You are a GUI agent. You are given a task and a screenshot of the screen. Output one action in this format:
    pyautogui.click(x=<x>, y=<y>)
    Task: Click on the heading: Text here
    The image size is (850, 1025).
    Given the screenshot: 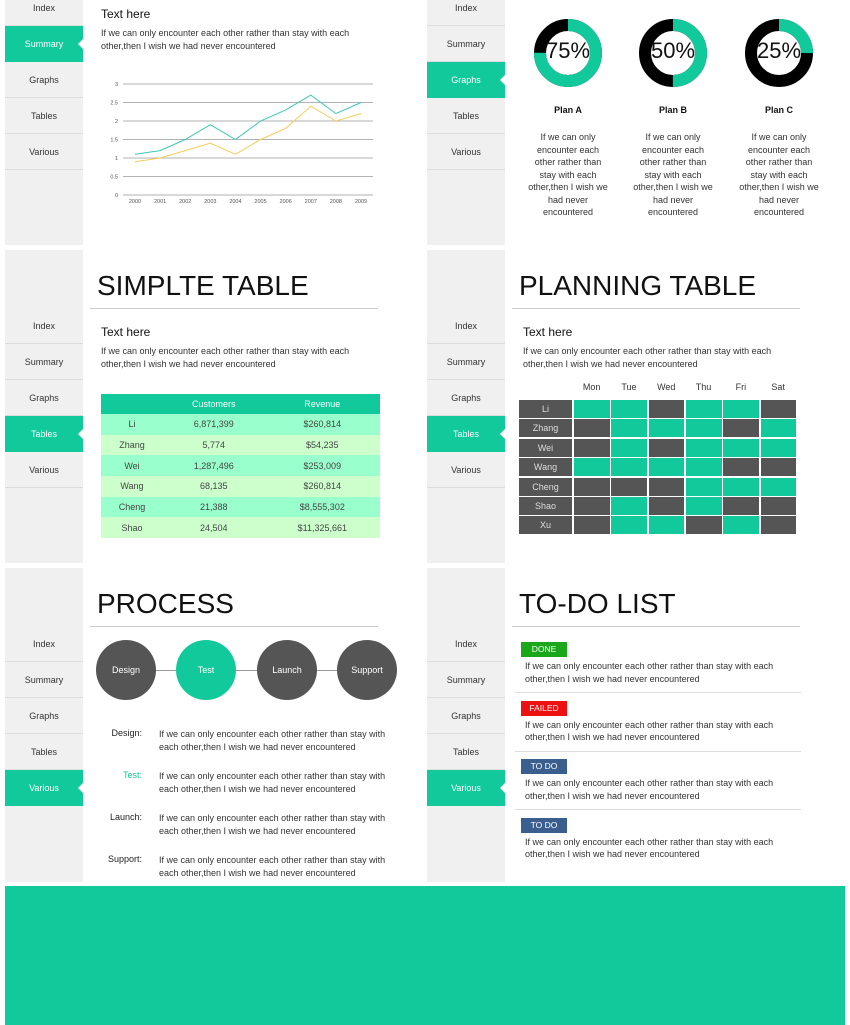 What is the action you would take?
    pyautogui.click(x=126, y=332)
    